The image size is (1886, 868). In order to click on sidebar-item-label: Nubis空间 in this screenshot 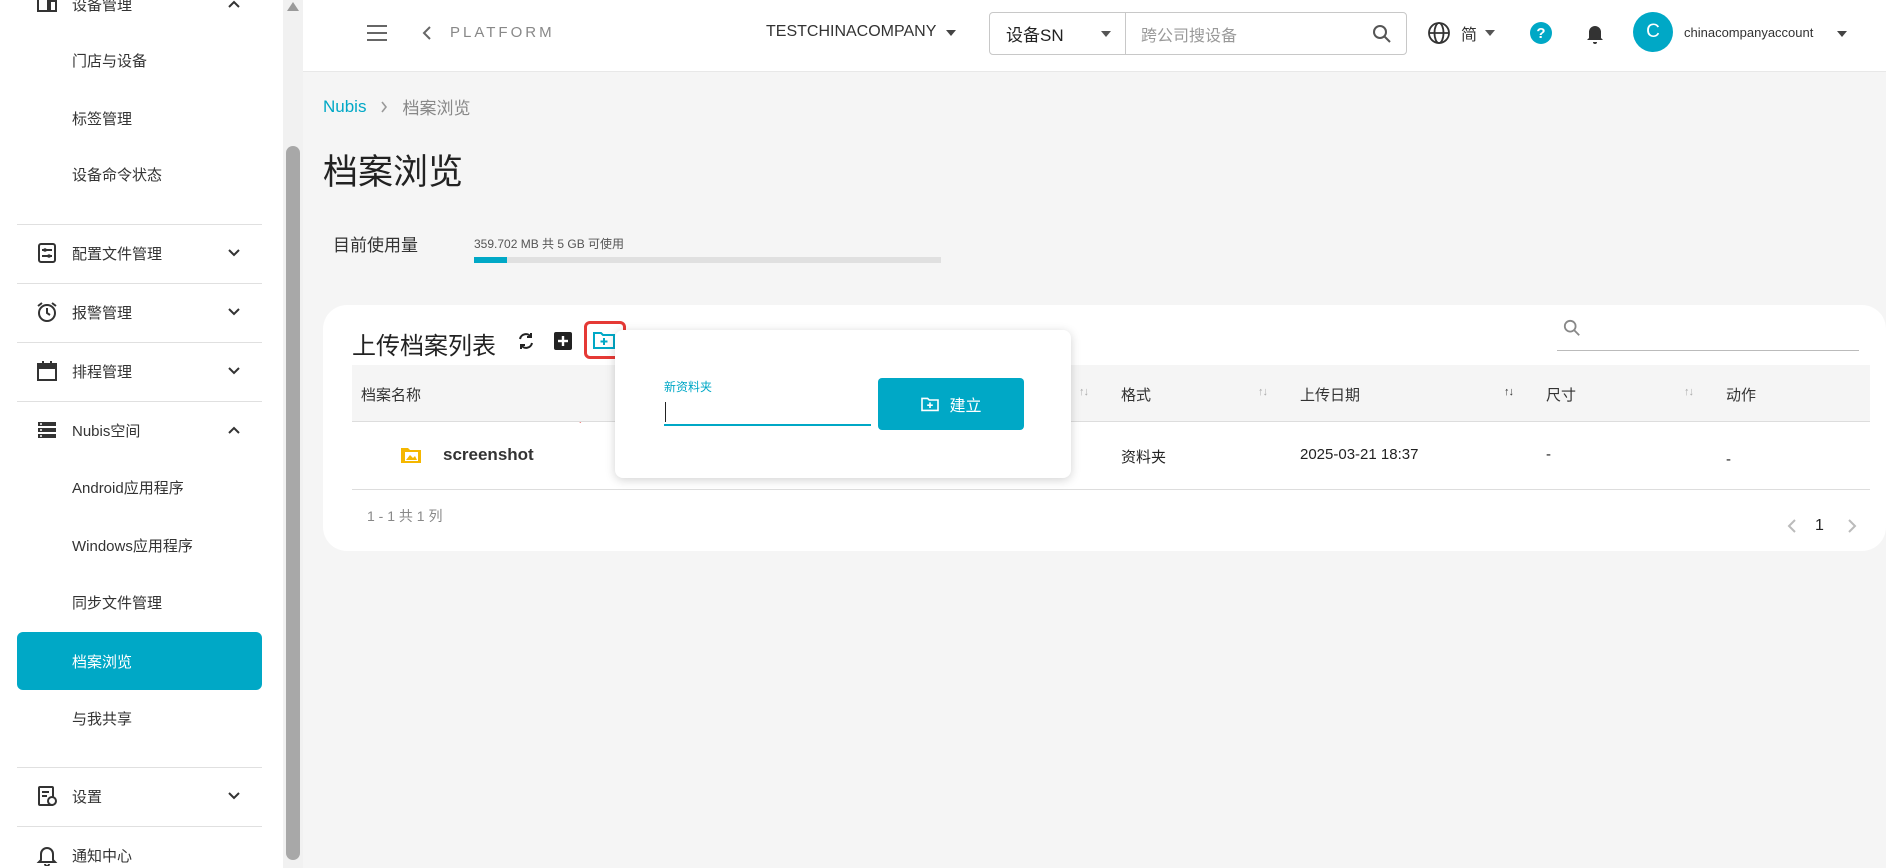, I will do `click(106, 431)`.